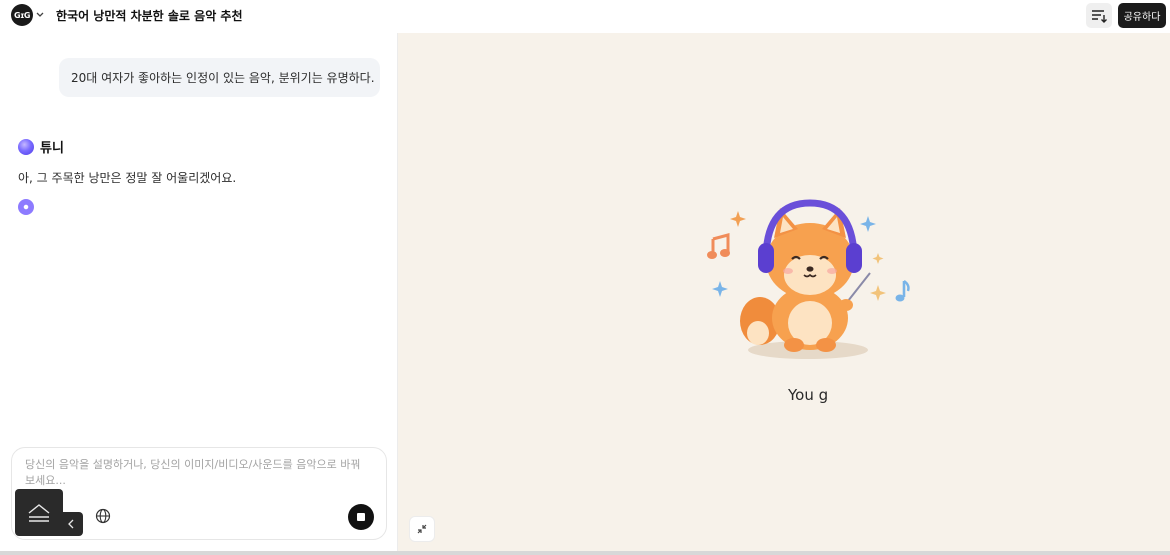 The width and height of the screenshot is (1170, 555). I want to click on generation-status-text: You g, so click(808, 395).